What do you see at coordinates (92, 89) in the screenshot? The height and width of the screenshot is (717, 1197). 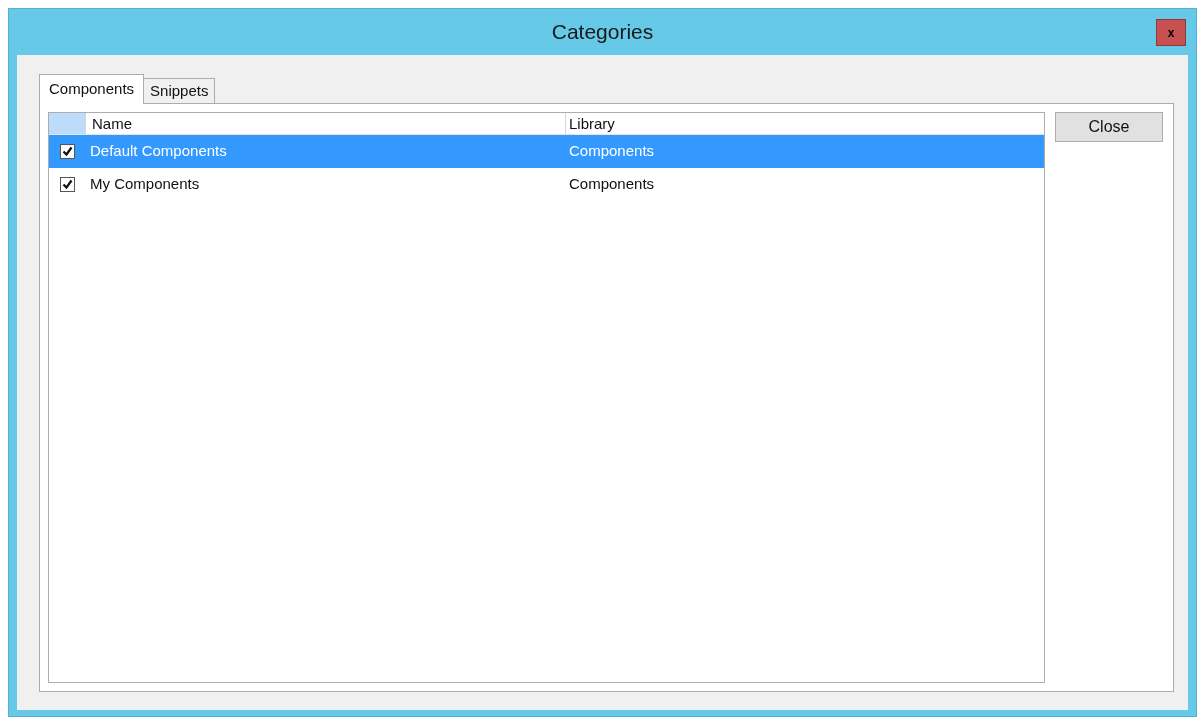 I see `tab: Components` at bounding box center [92, 89].